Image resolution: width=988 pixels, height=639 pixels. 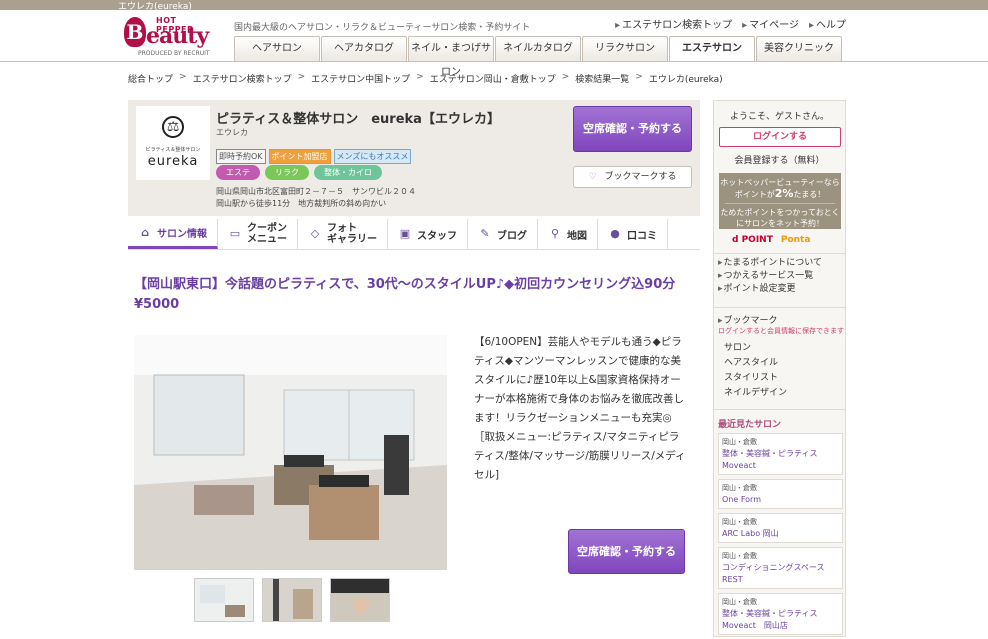 I want to click on category-seitai: 整体・カイロ, so click(x=348, y=172).